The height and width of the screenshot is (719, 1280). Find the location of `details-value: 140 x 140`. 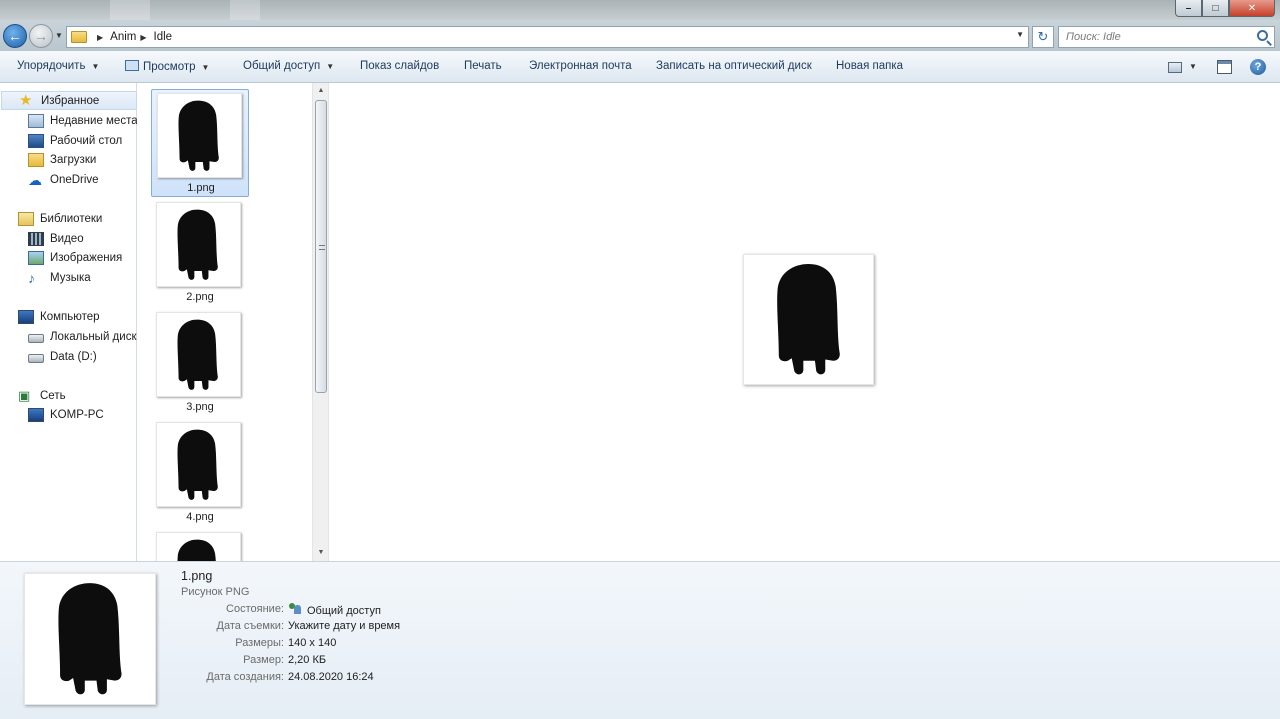

details-value: 140 x 140 is located at coordinates (312, 643).